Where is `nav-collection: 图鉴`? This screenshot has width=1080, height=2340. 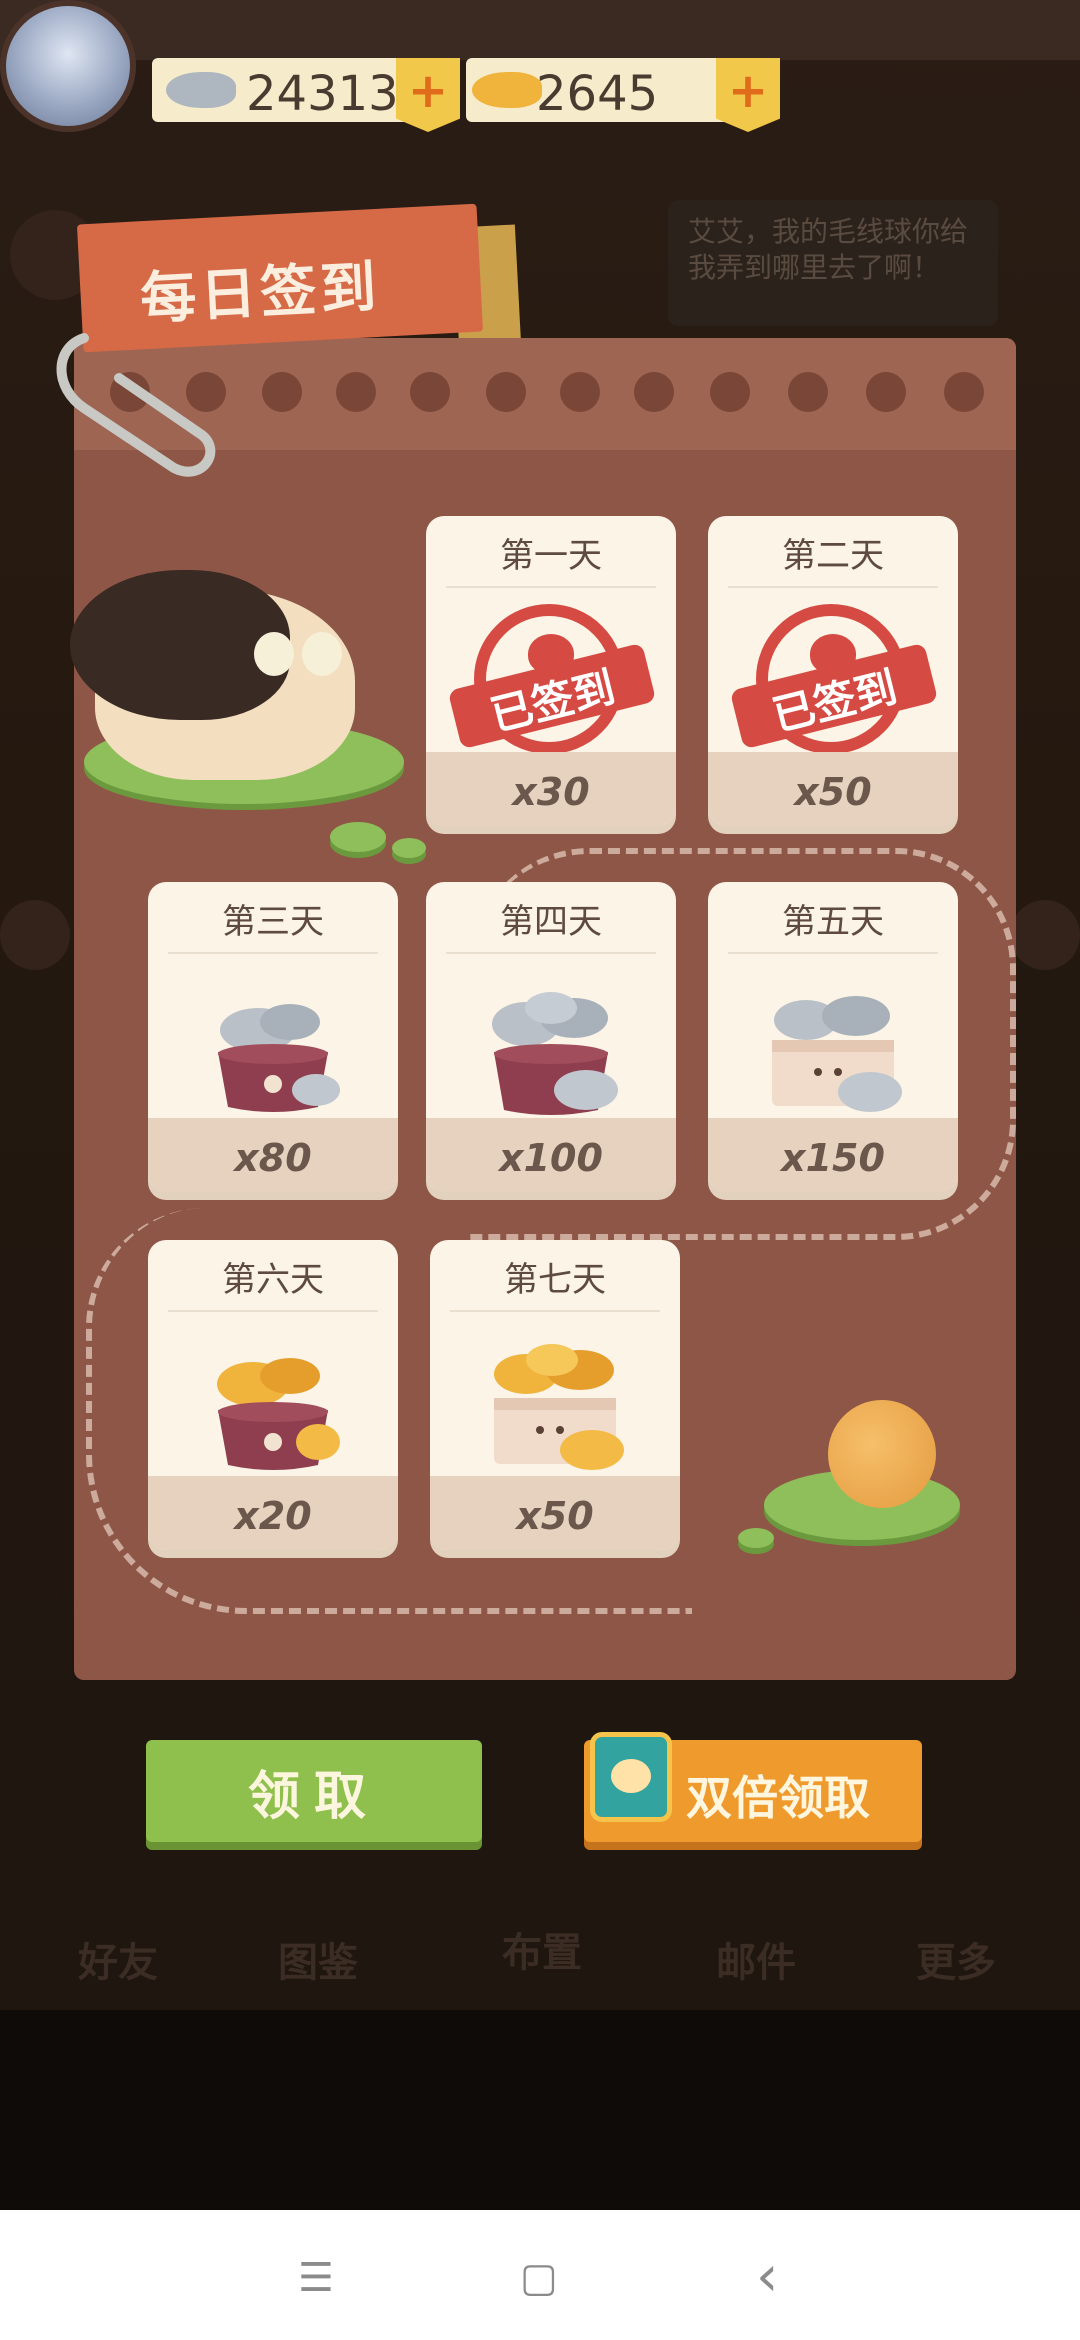 nav-collection: 图鉴 is located at coordinates (318, 1963).